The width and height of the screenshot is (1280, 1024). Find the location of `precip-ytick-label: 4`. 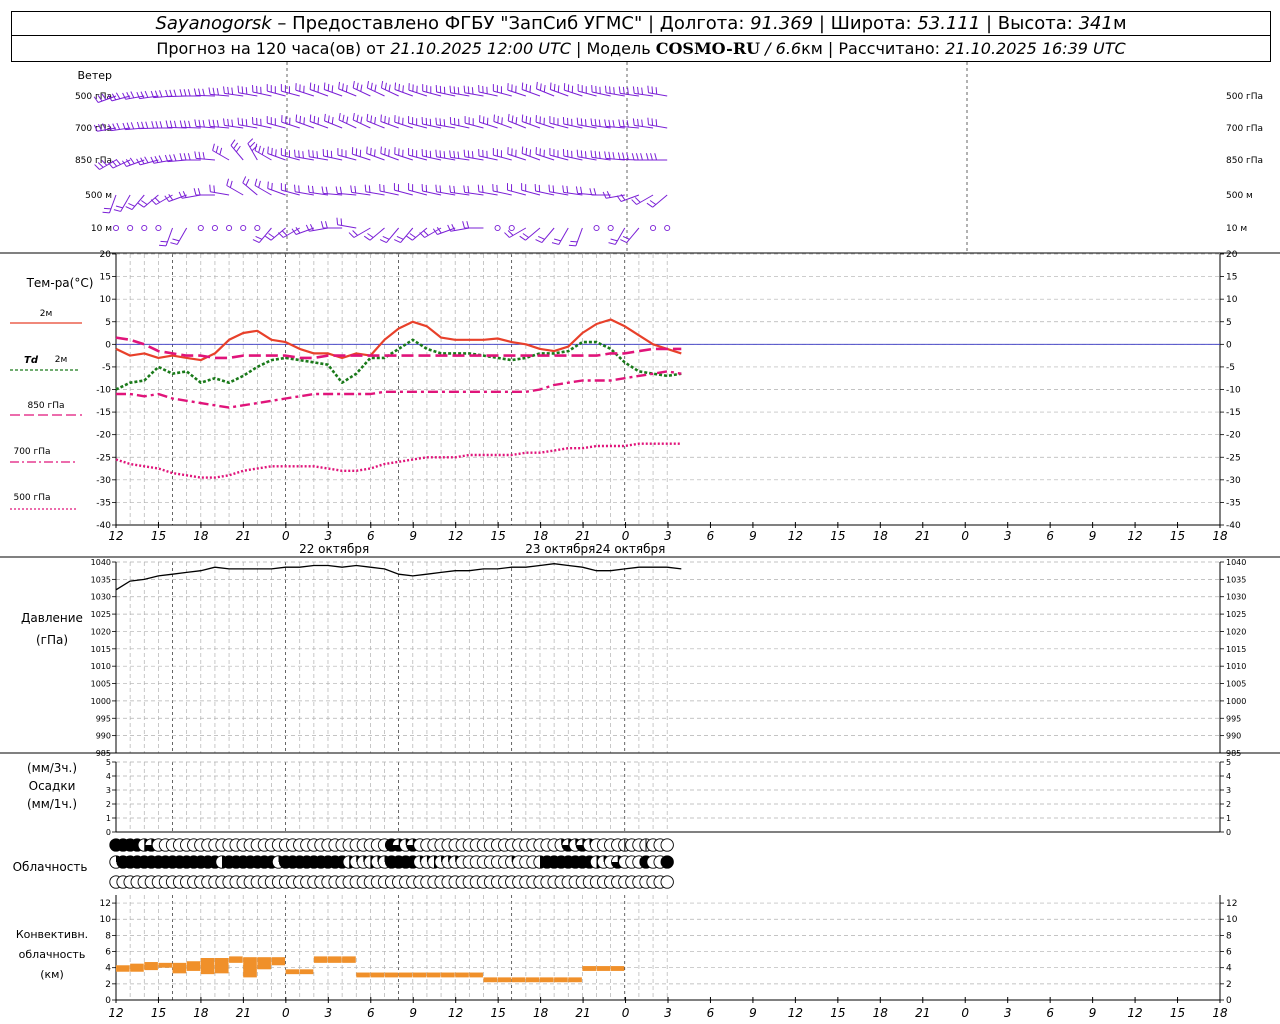

precip-ytick-label: 4 is located at coordinates (1228, 776).